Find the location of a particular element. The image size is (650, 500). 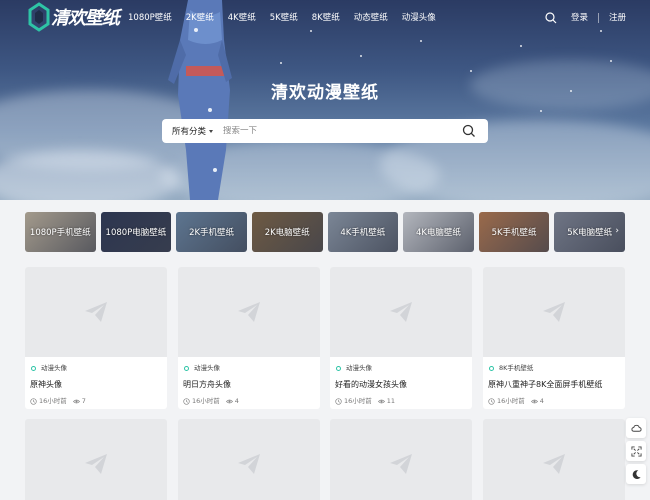

wallpaper-card: 8K手机壁纸 原神八重神子8K全面屏手机壁纸 16小时前 4 is located at coordinates (554, 338).